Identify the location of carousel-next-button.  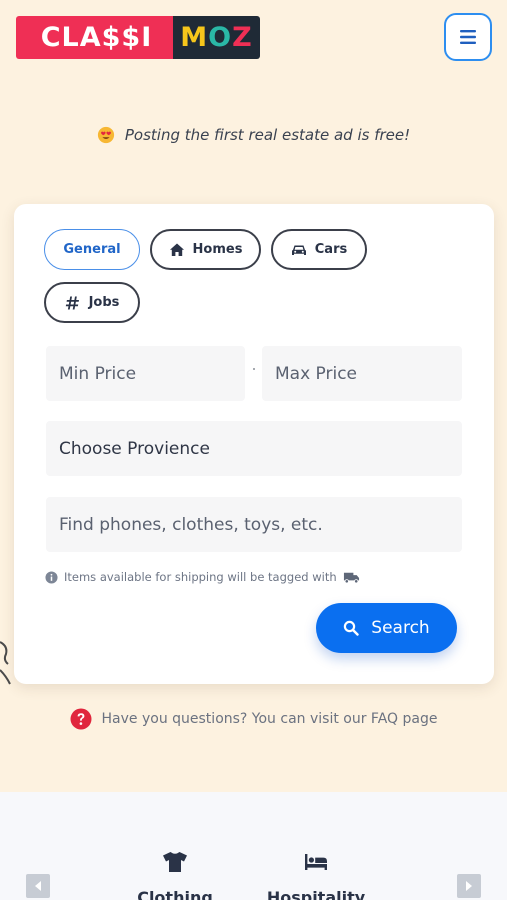
(469, 886).